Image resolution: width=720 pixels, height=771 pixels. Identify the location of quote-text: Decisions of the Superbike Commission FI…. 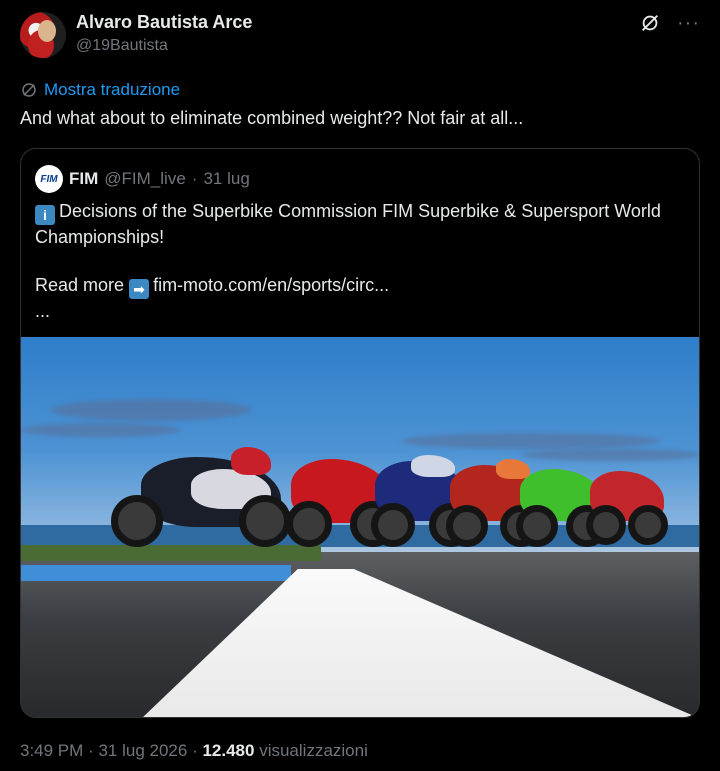
(348, 224).